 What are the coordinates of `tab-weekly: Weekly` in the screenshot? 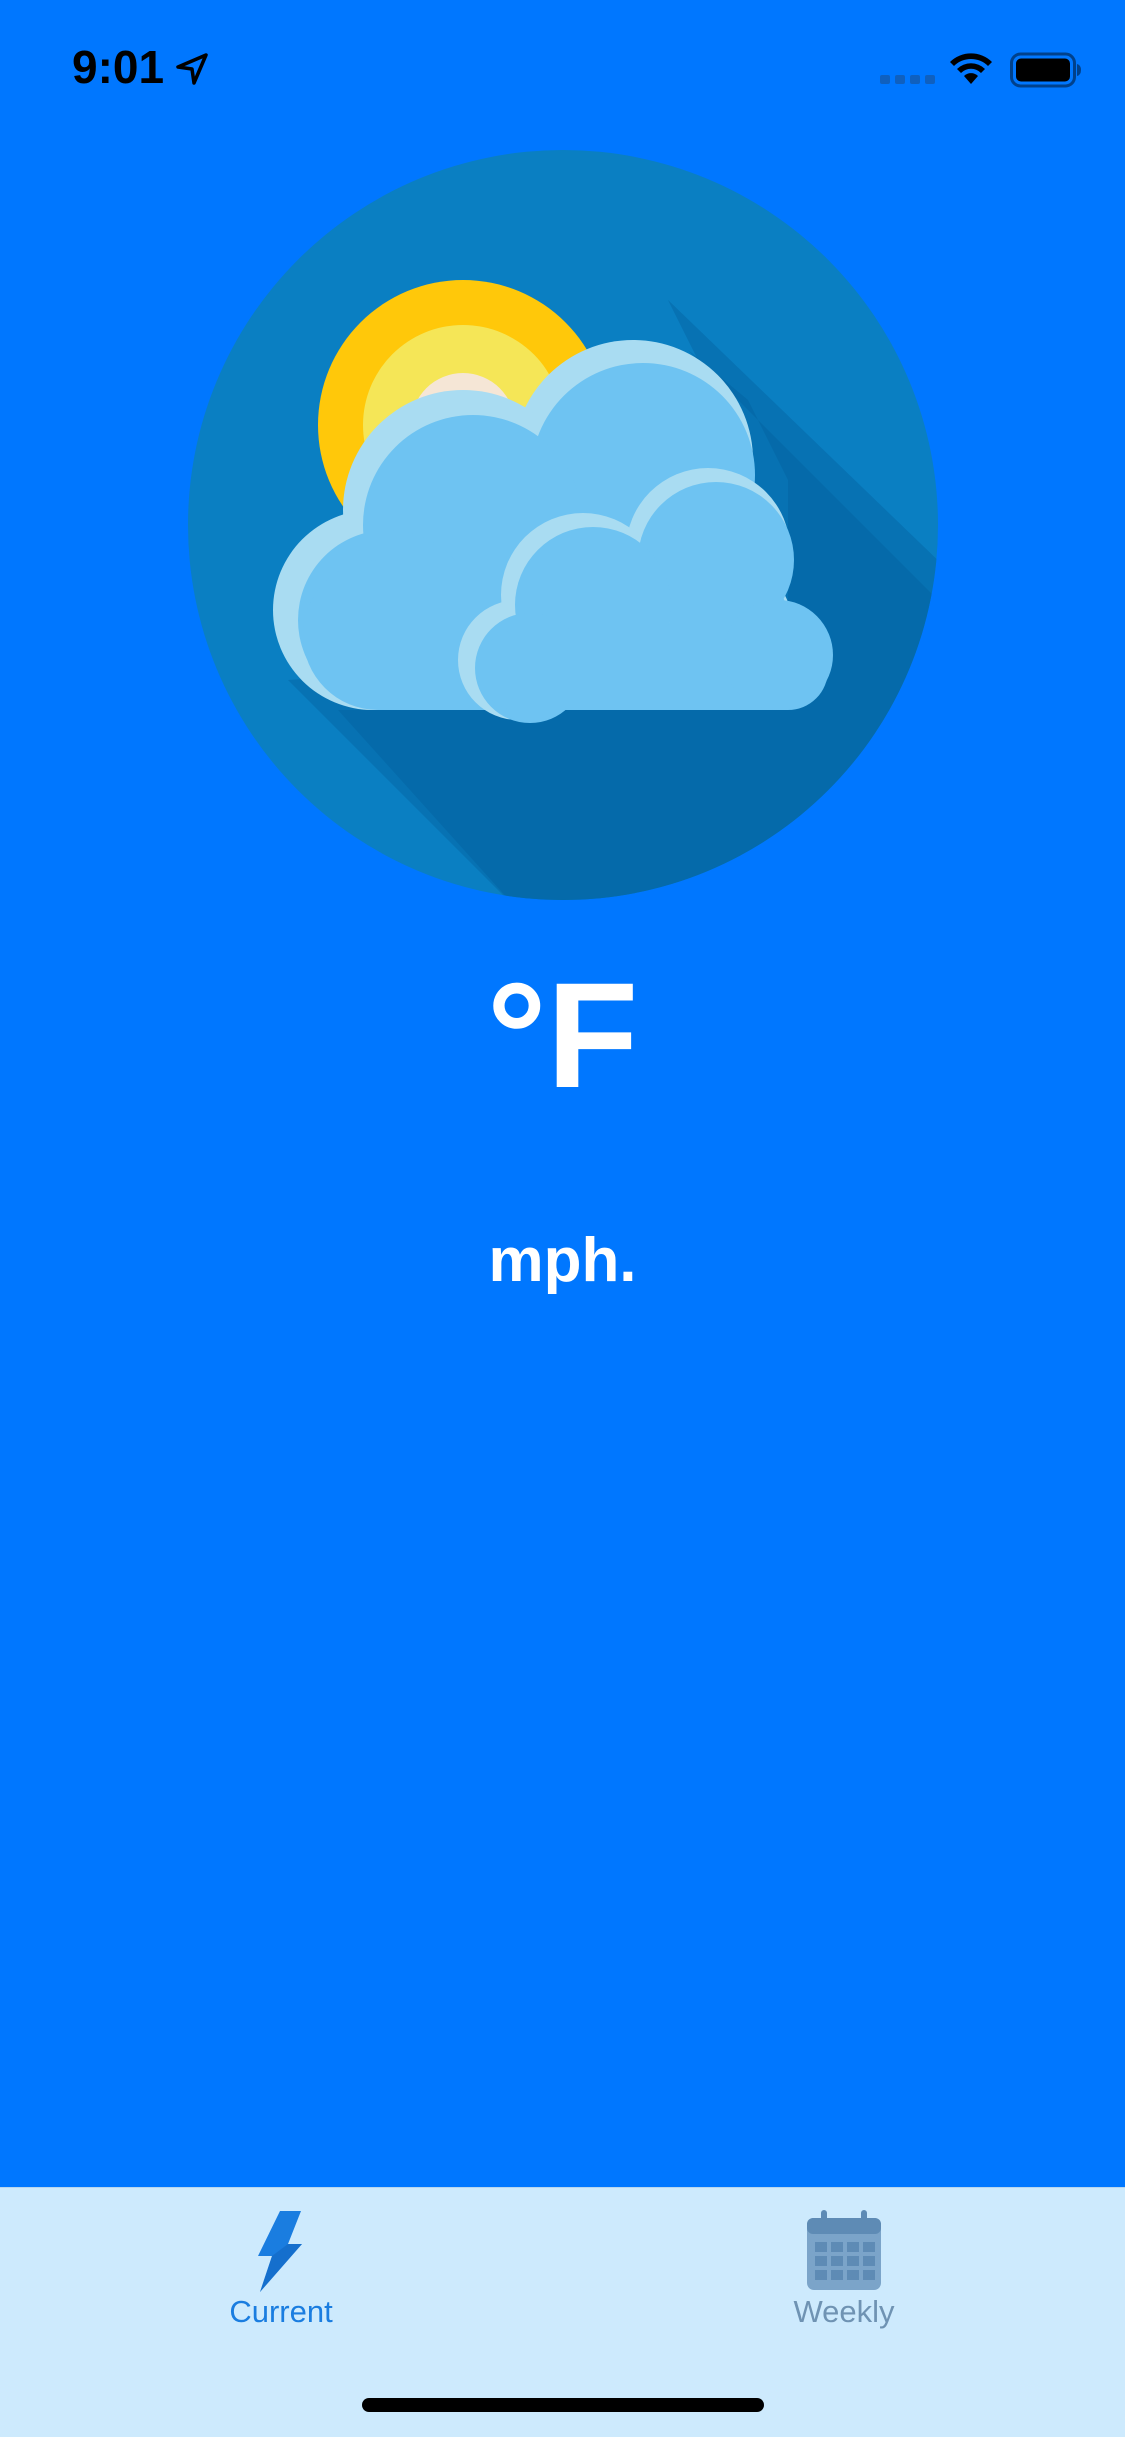 It's located at (844, 2268).